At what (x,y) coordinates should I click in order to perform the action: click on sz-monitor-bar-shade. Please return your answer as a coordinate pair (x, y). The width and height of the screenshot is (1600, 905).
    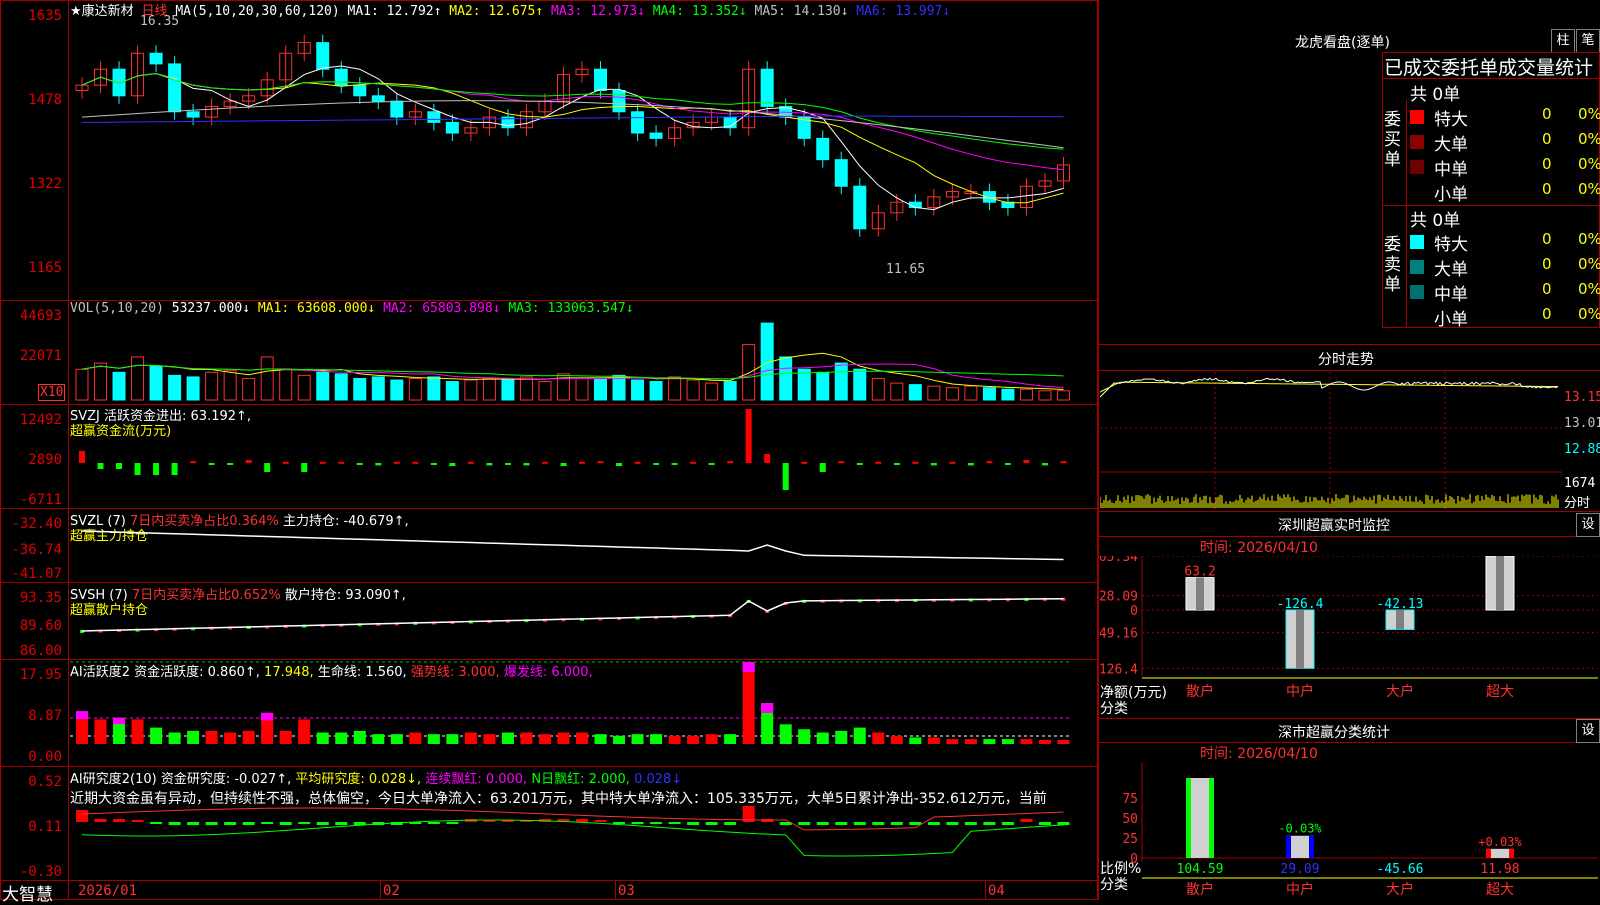
    Looking at the image, I should click on (1300, 639).